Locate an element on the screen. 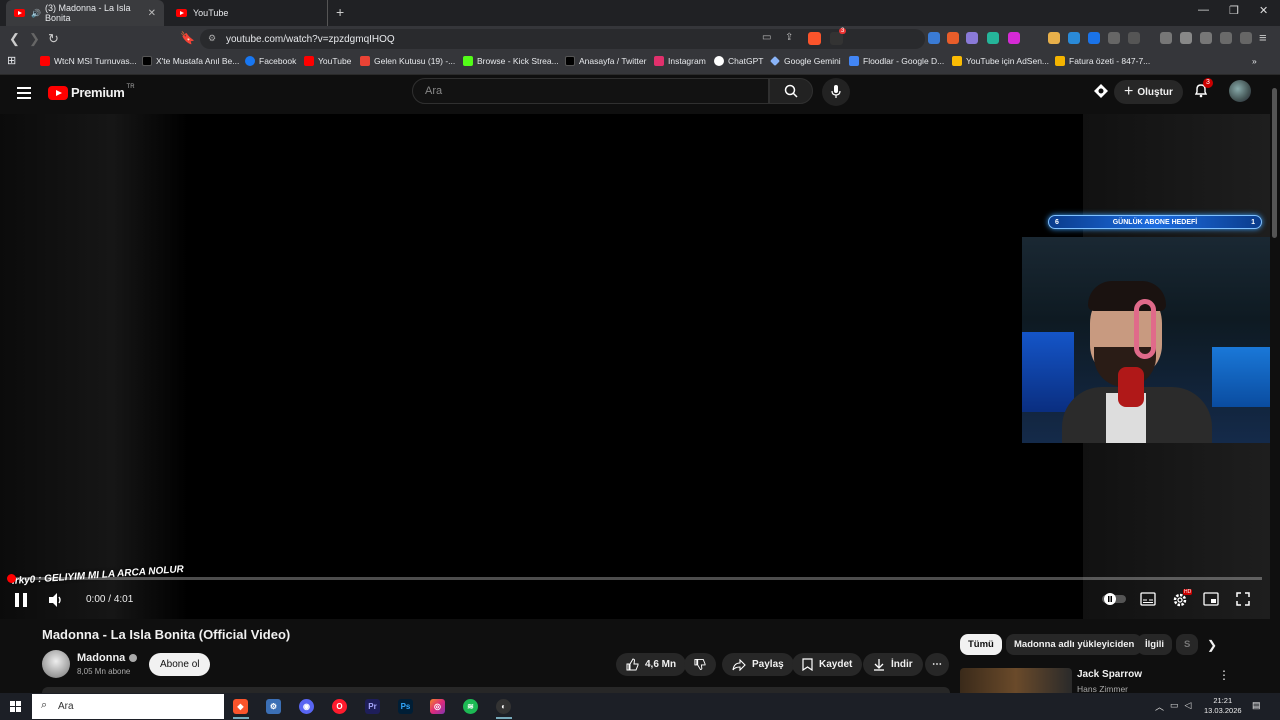 The width and height of the screenshot is (1280, 720). network-icon: ▭ is located at coordinates (1174, 706).